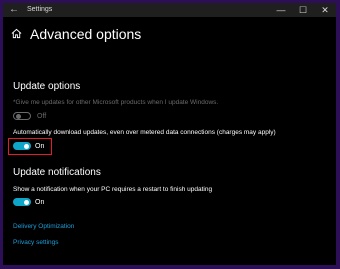 The height and width of the screenshot is (269, 340). Describe the element at coordinates (40, 9) in the screenshot. I see `window-title: Settings` at that location.